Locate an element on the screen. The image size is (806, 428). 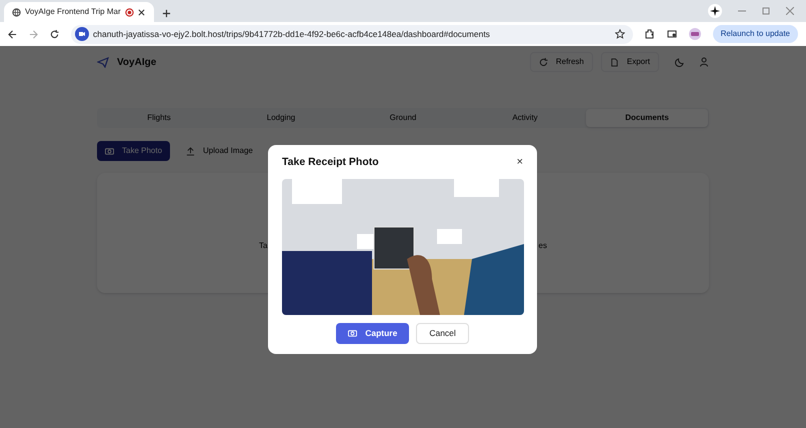
empty-text-fragment: es is located at coordinates (542, 246).